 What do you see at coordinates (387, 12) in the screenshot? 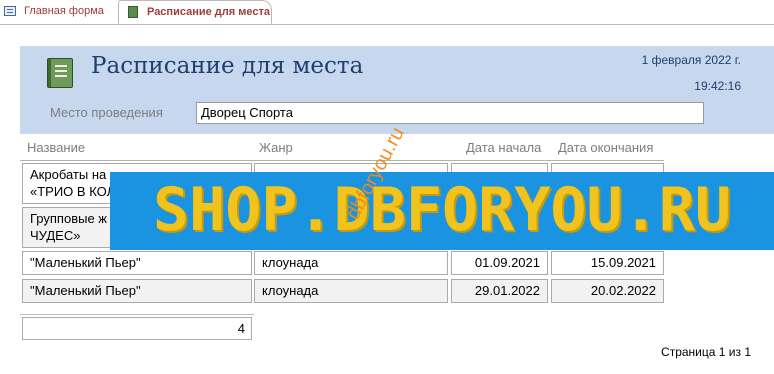
I see `document-tab-bar: Главная форма Расписание для места` at bounding box center [387, 12].